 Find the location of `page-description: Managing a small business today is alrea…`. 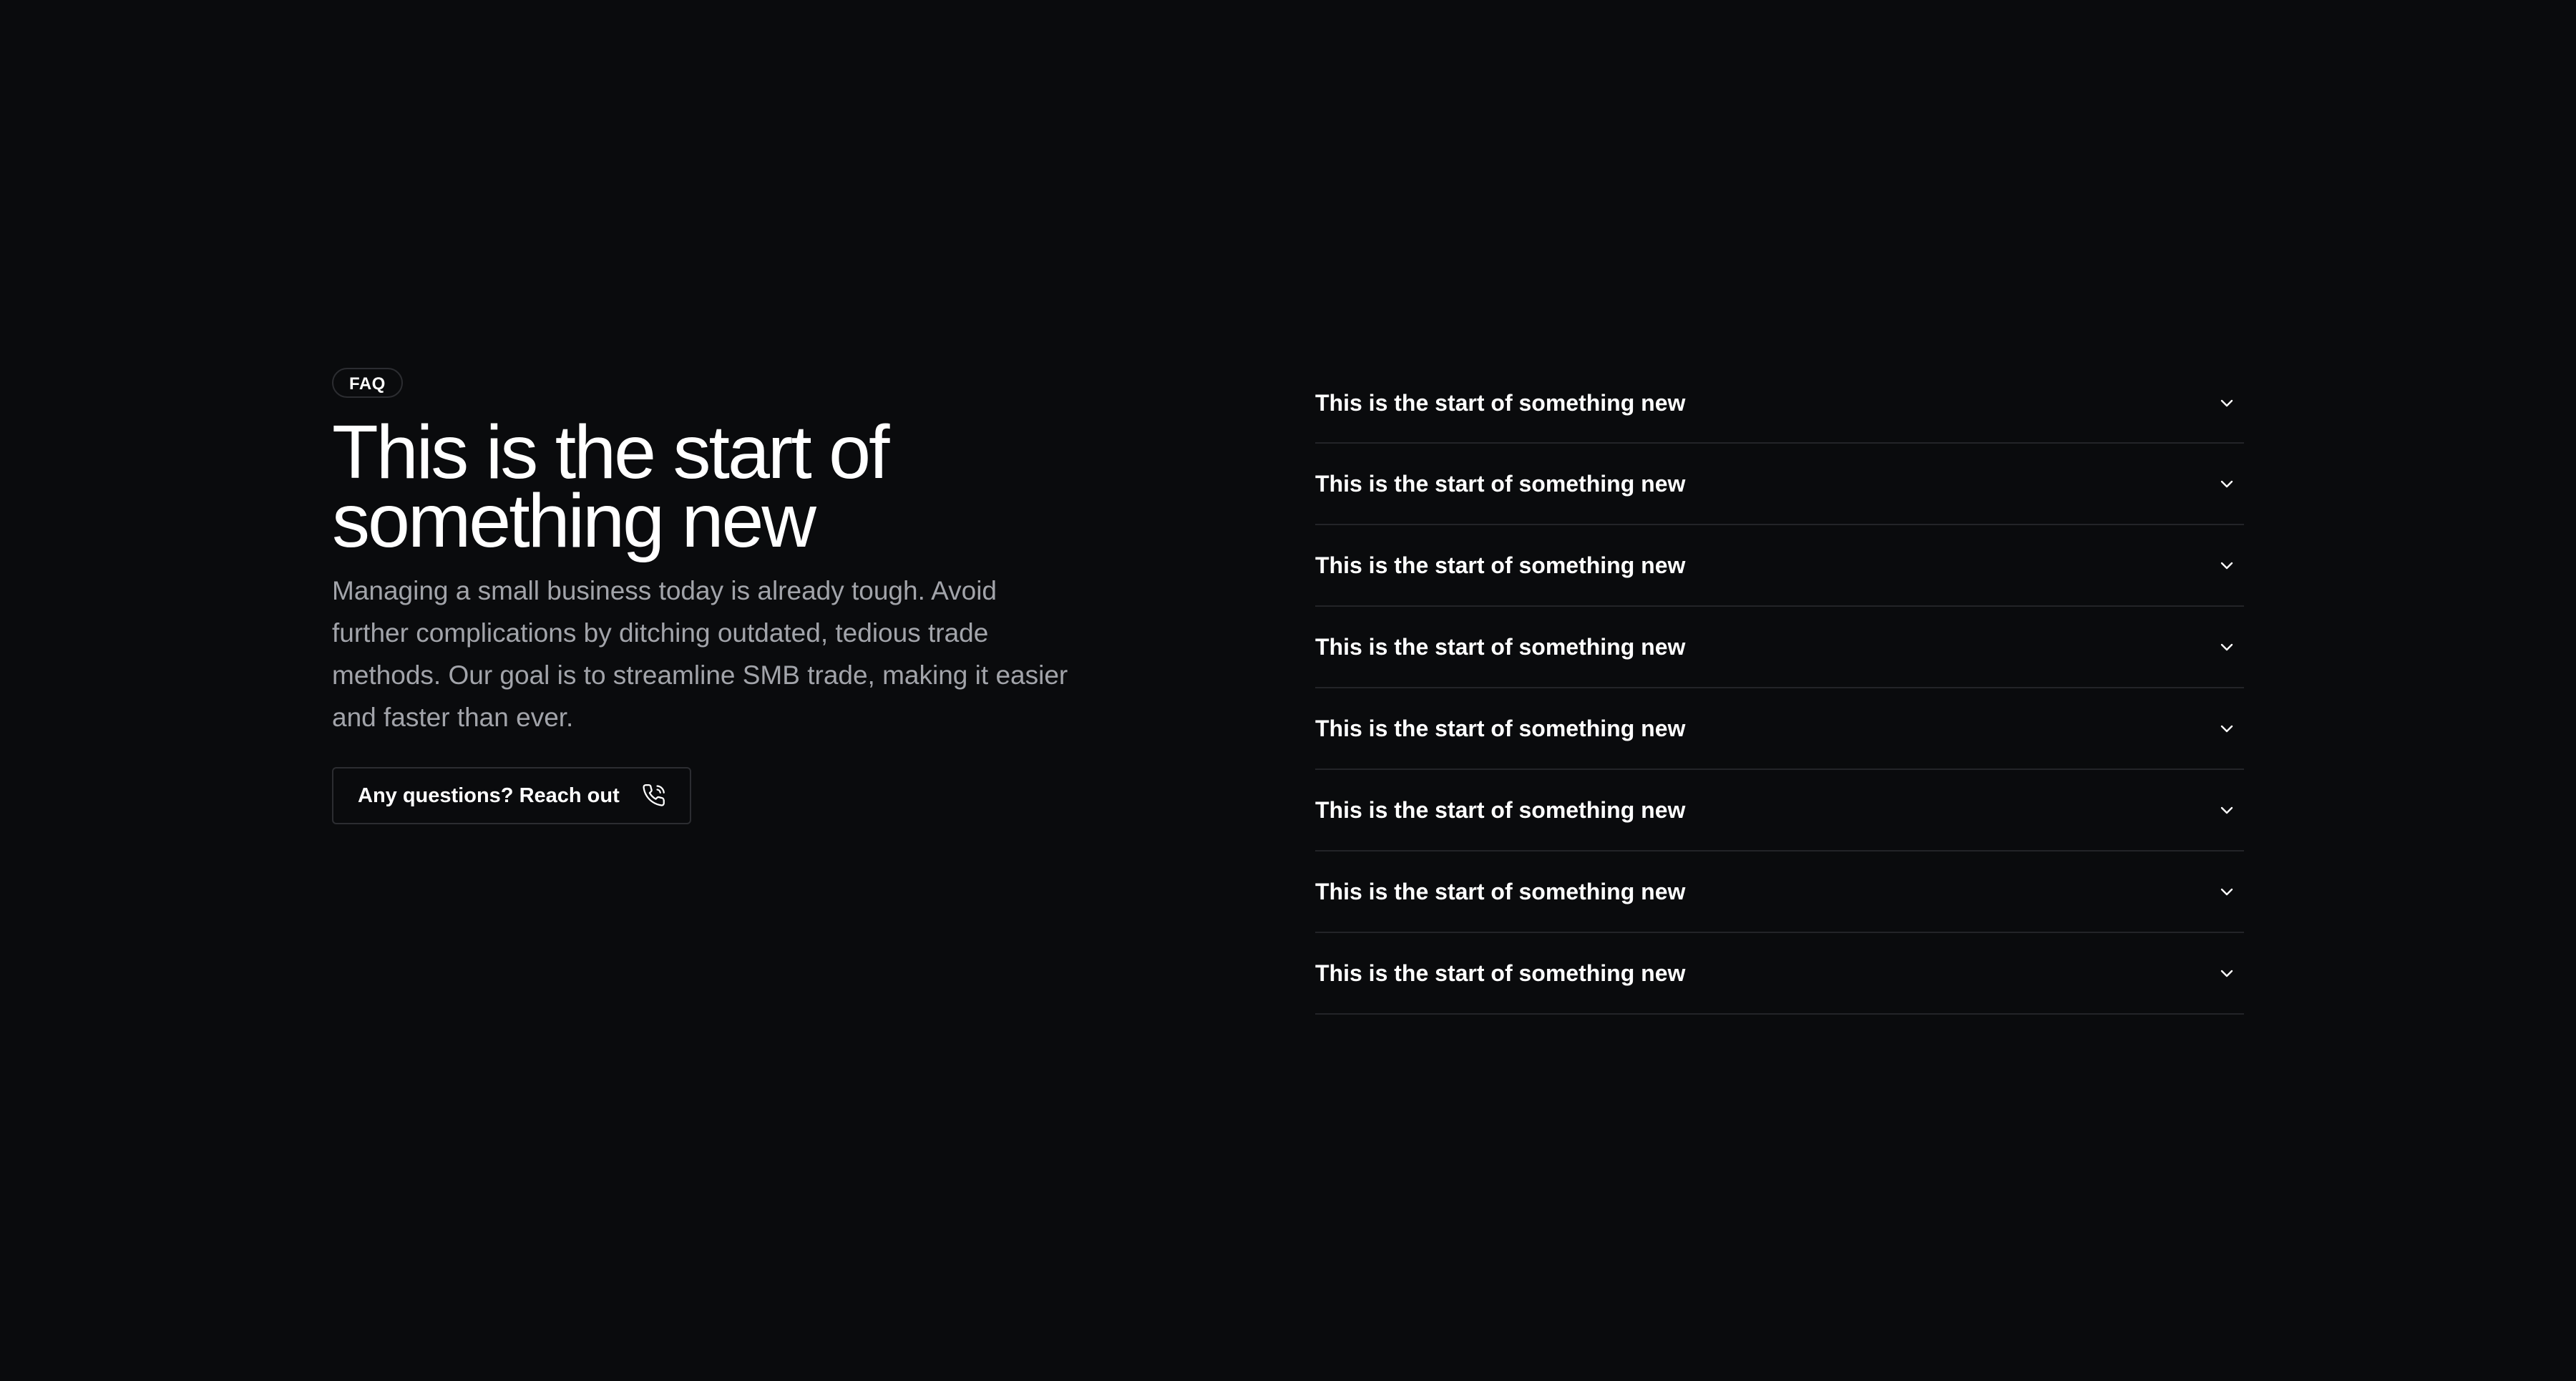

page-description: Managing a small business today is alrea… is located at coordinates (700, 654).